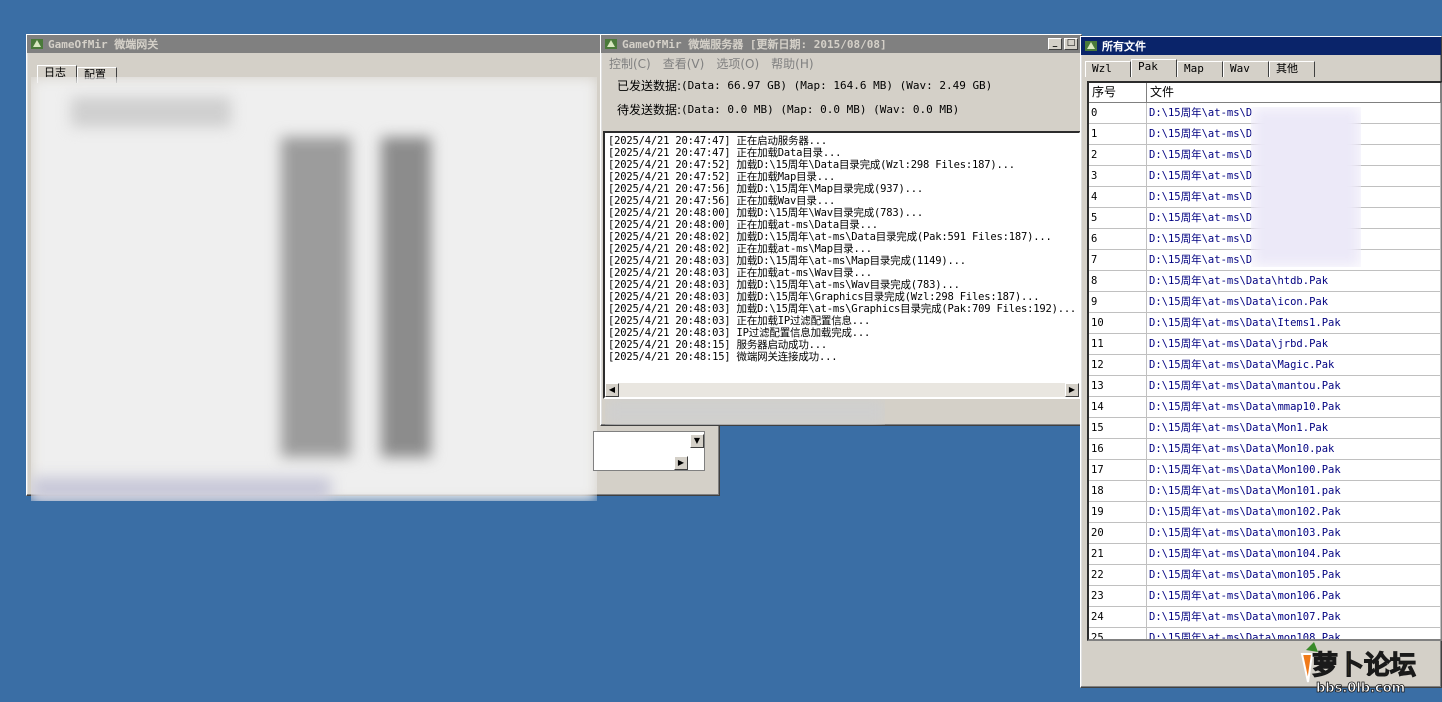 Image resolution: width=1442 pixels, height=702 pixels. Describe the element at coordinates (649, 85) in the screenshot. I see `sent-data-label: 已发送数据:` at that location.